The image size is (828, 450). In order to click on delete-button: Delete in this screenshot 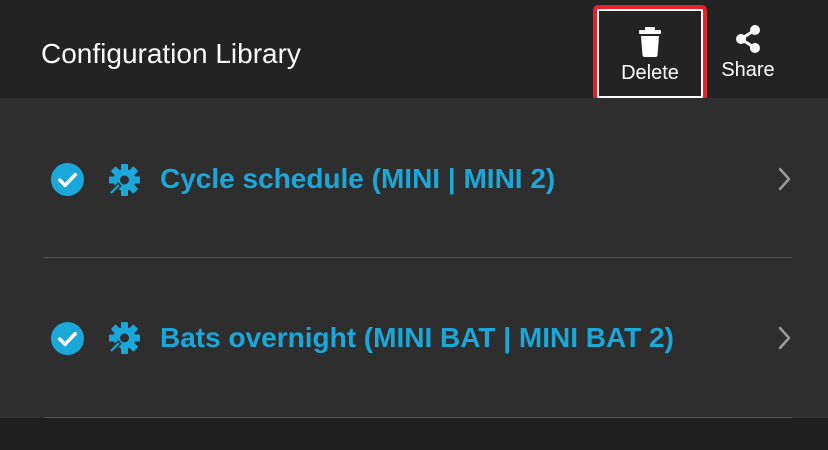, I will do `click(650, 53)`.